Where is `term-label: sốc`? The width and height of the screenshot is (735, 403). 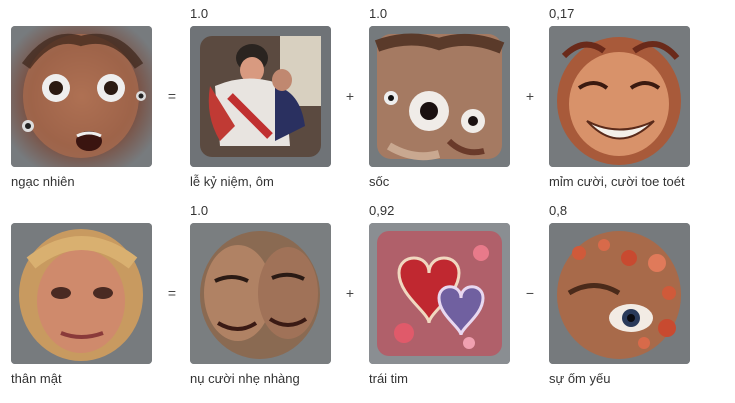 term-label: sốc is located at coordinates (379, 181).